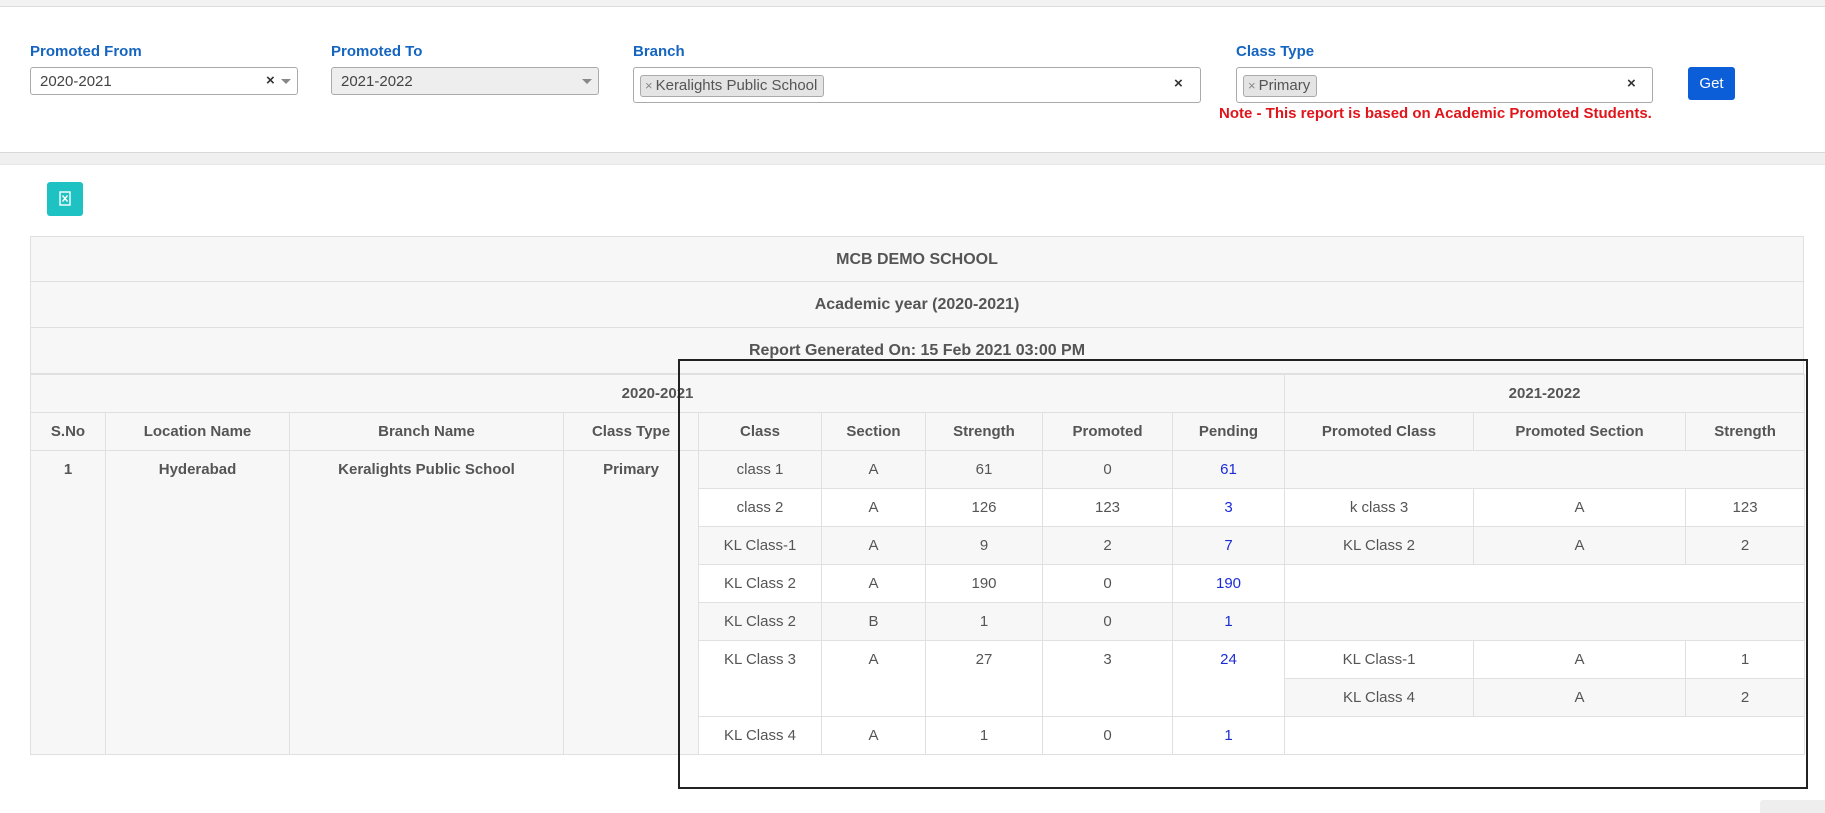 Image resolution: width=1825 pixels, height=813 pixels. I want to click on group-header-to: 2021-2022, so click(1545, 393).